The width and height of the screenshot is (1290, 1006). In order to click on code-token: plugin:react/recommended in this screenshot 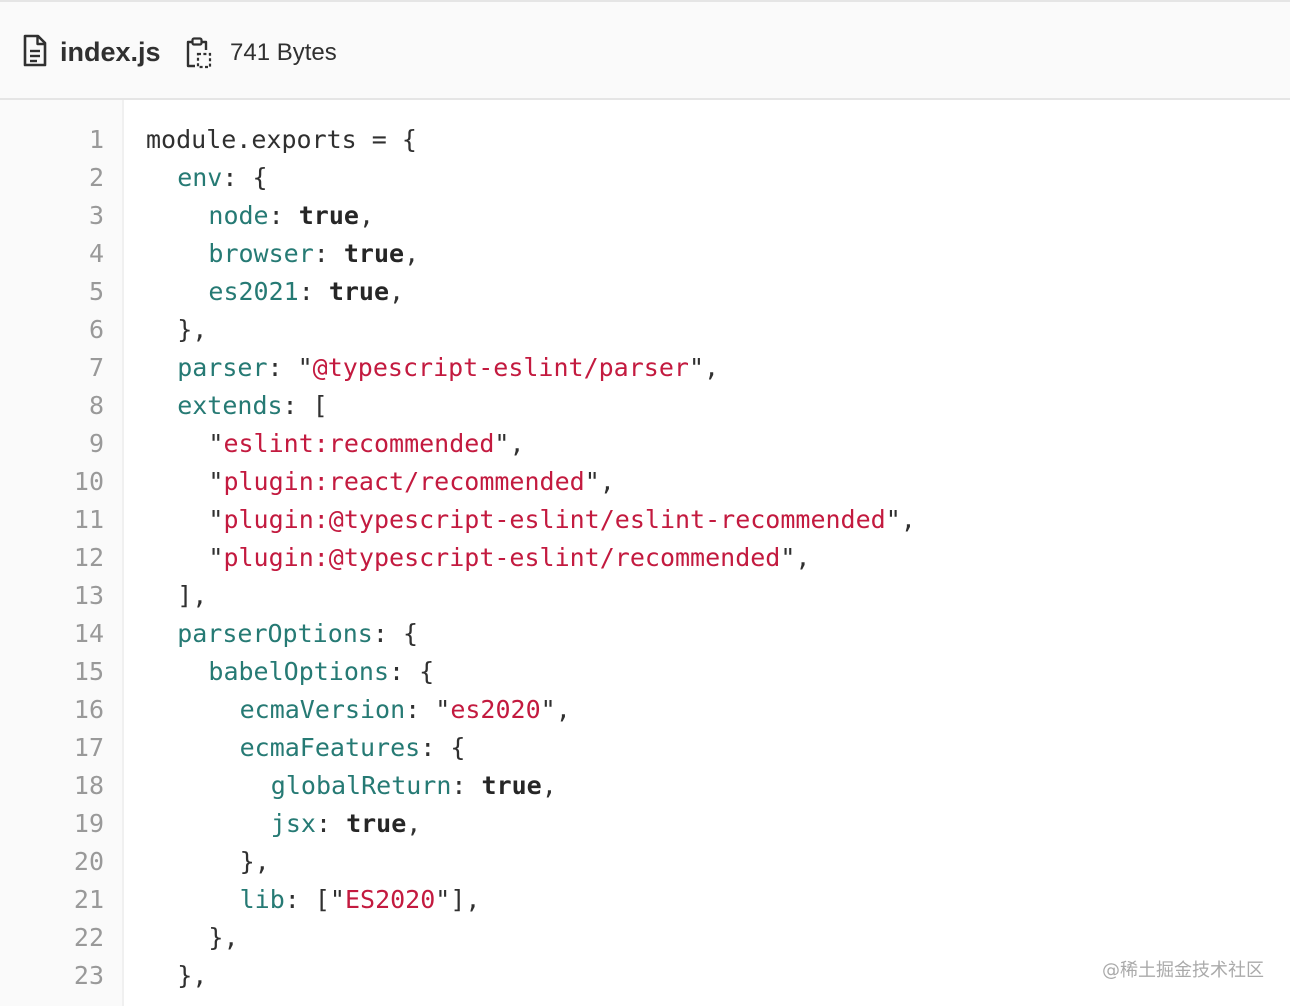, I will do `click(404, 481)`.